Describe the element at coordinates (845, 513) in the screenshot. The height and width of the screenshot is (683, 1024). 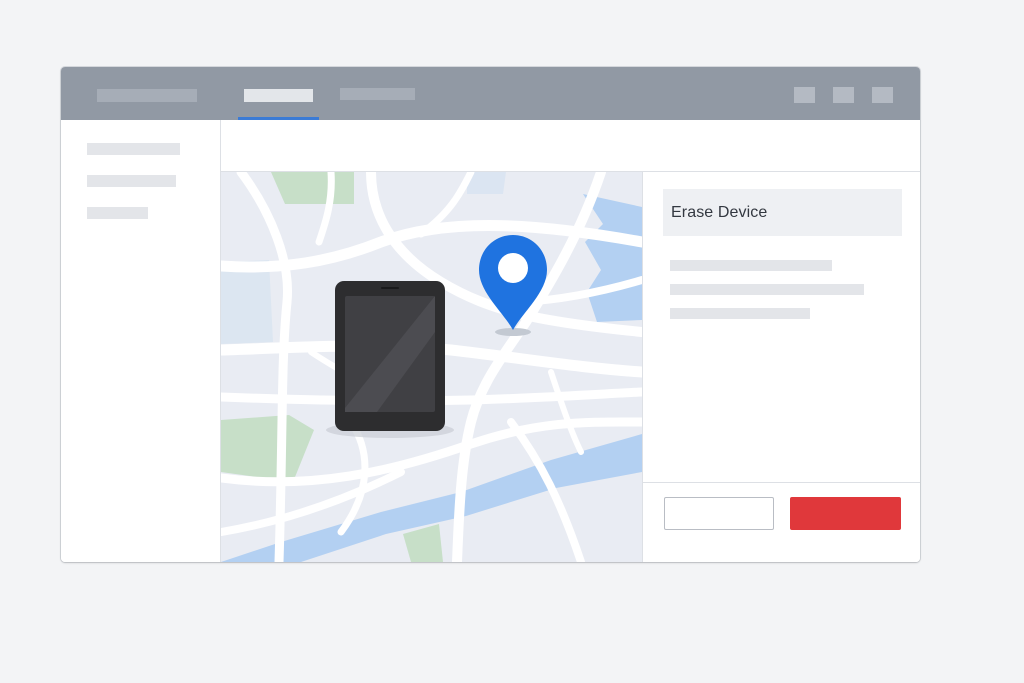
I see `erase-button` at that location.